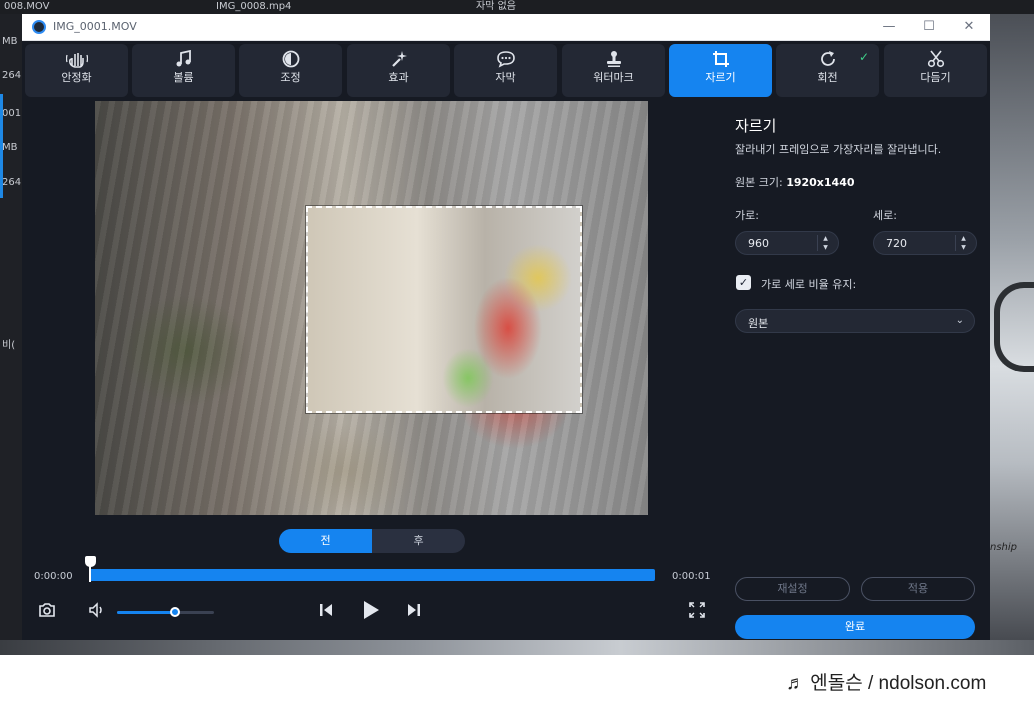  Describe the element at coordinates (496, 6) in the screenshot. I see `background-subtitle-label: 자막 없음` at that location.